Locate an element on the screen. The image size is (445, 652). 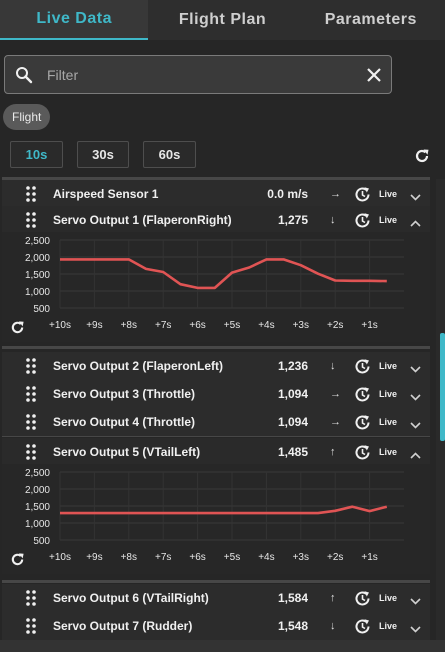
live-data-row: Servo Output 7 (Rudder) 1,548 ↓ Live is located at coordinates (216, 626).